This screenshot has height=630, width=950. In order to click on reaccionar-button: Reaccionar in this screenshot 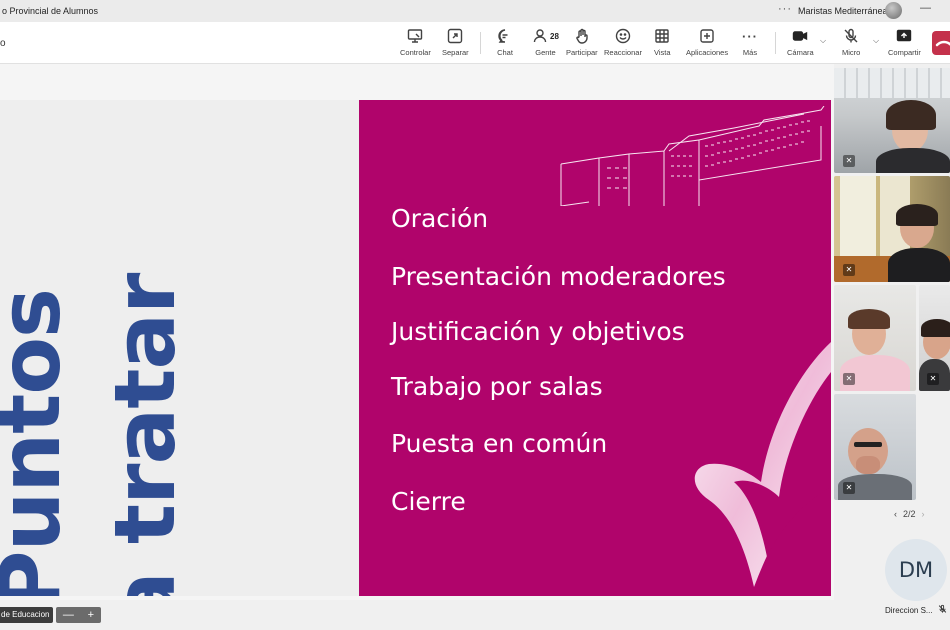, I will do `click(623, 43)`.